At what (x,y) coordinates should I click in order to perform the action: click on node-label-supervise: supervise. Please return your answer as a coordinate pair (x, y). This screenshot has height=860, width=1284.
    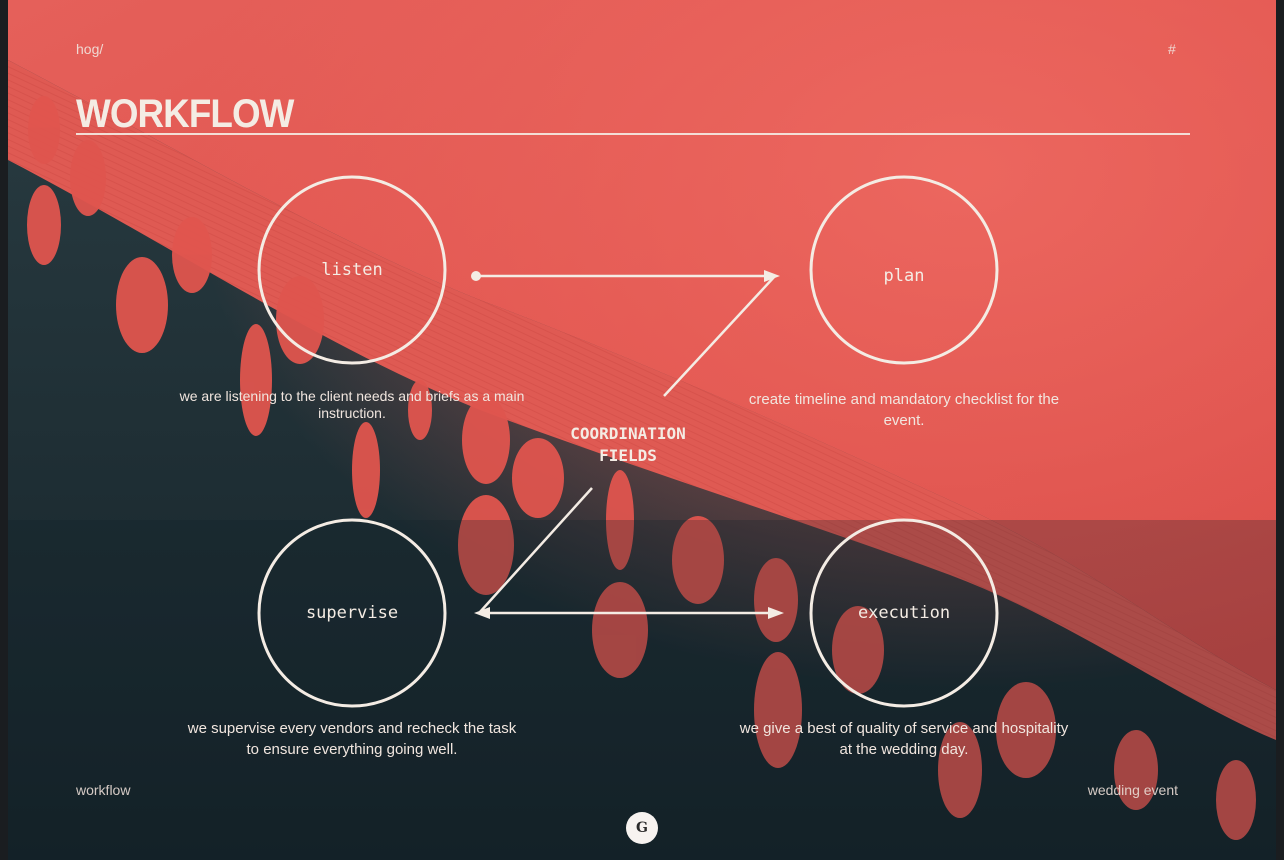
    Looking at the image, I should click on (352, 613).